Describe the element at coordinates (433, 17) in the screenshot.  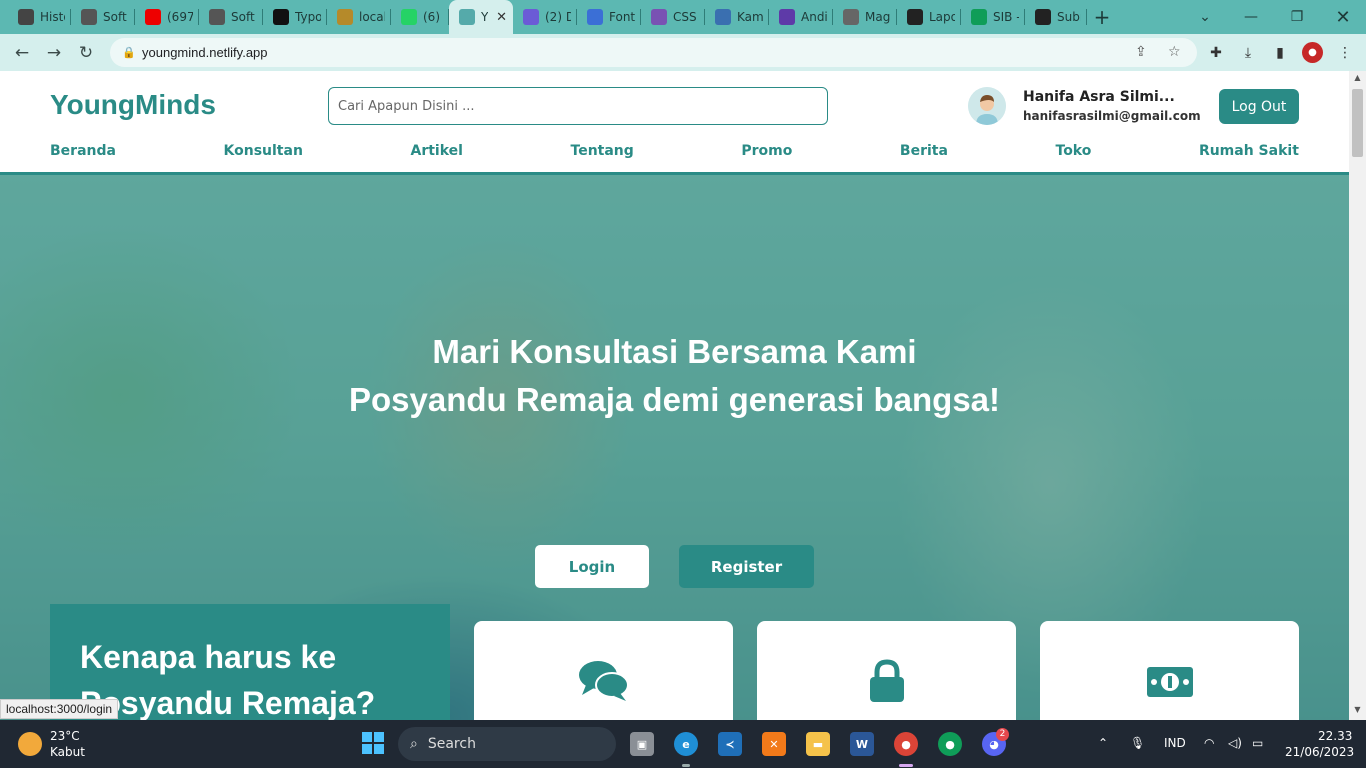
I see `tab-title: (6) W` at that location.